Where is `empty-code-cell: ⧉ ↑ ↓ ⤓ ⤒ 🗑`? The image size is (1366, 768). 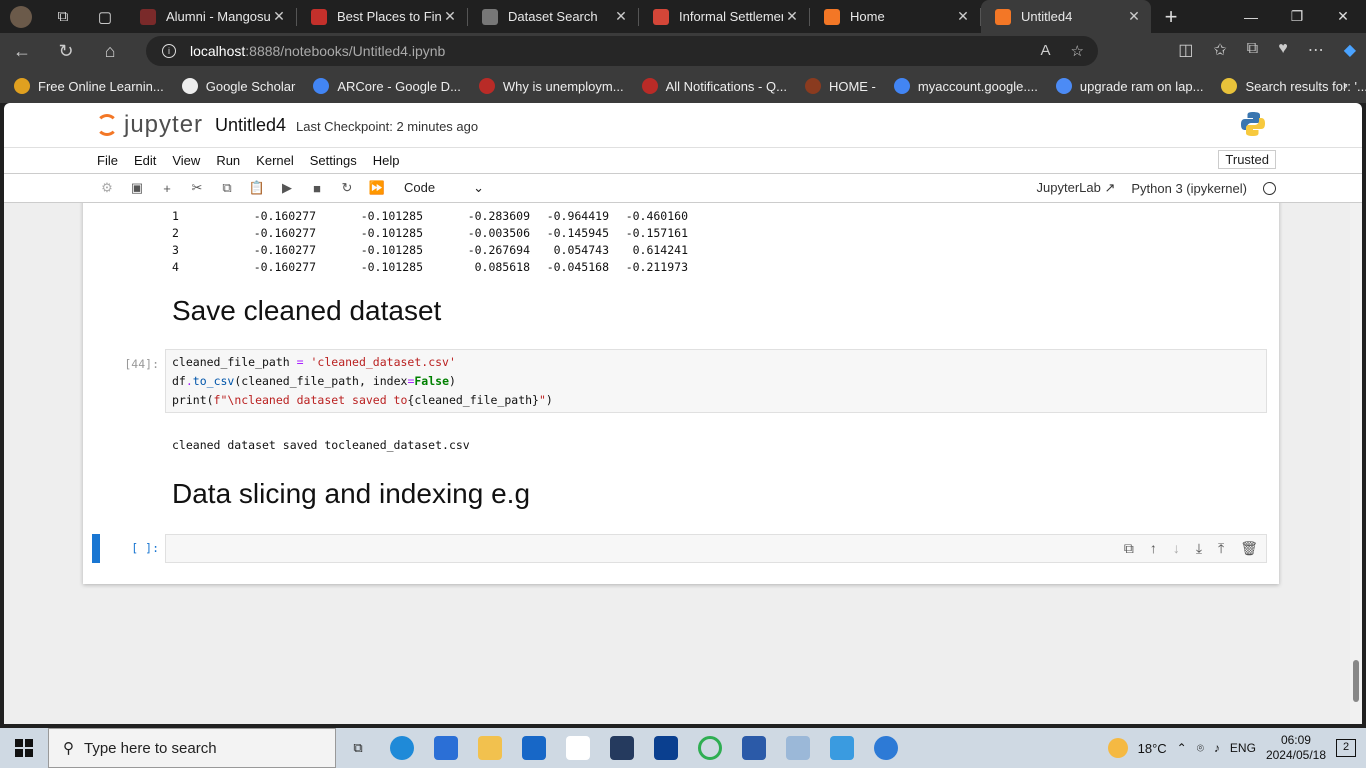
empty-code-cell: ⧉ ↑ ↓ ⤓ ⤒ 🗑 is located at coordinates (716, 548).